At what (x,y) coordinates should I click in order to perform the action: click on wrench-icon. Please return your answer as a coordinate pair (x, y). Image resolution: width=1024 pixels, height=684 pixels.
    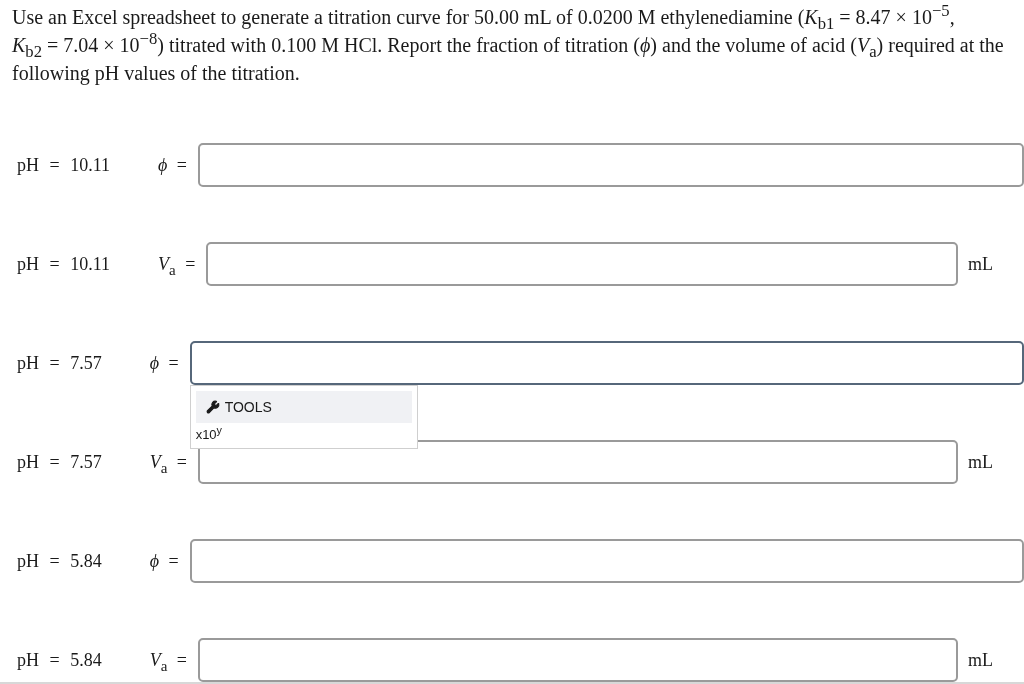
    Looking at the image, I should click on (212, 407).